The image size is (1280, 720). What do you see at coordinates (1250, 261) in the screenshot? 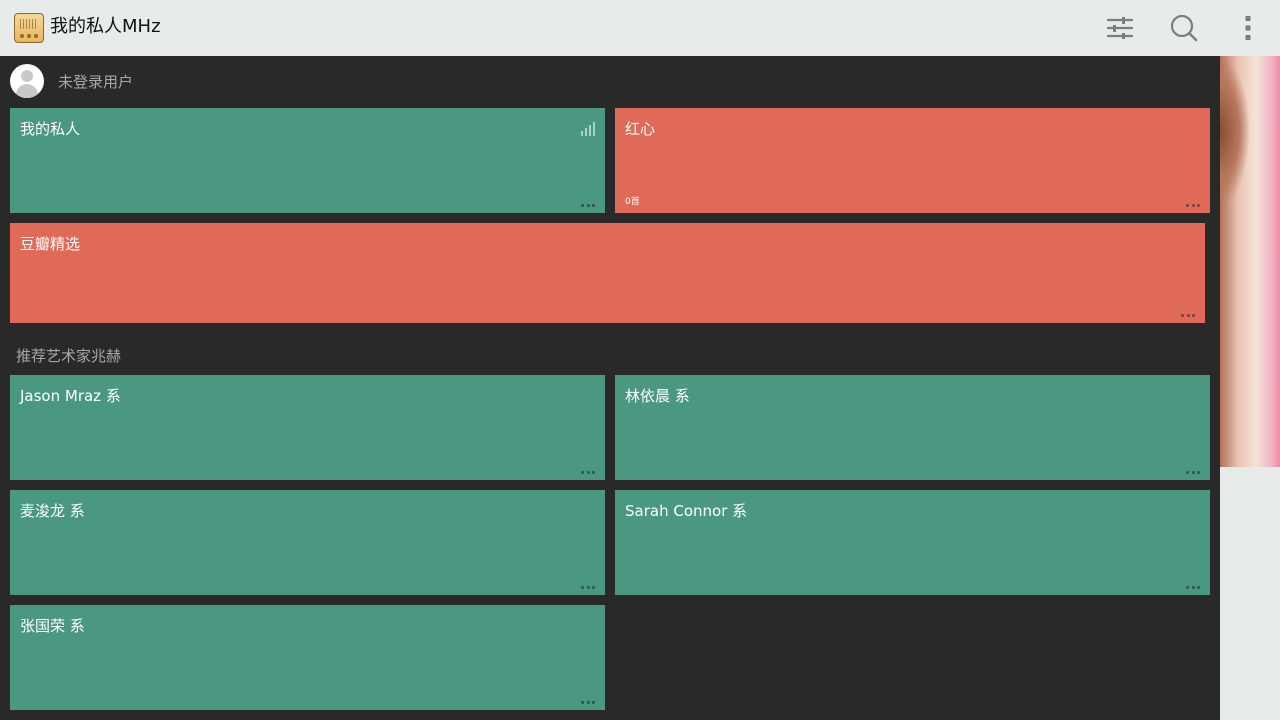
I see `cover-image-peek` at bounding box center [1250, 261].